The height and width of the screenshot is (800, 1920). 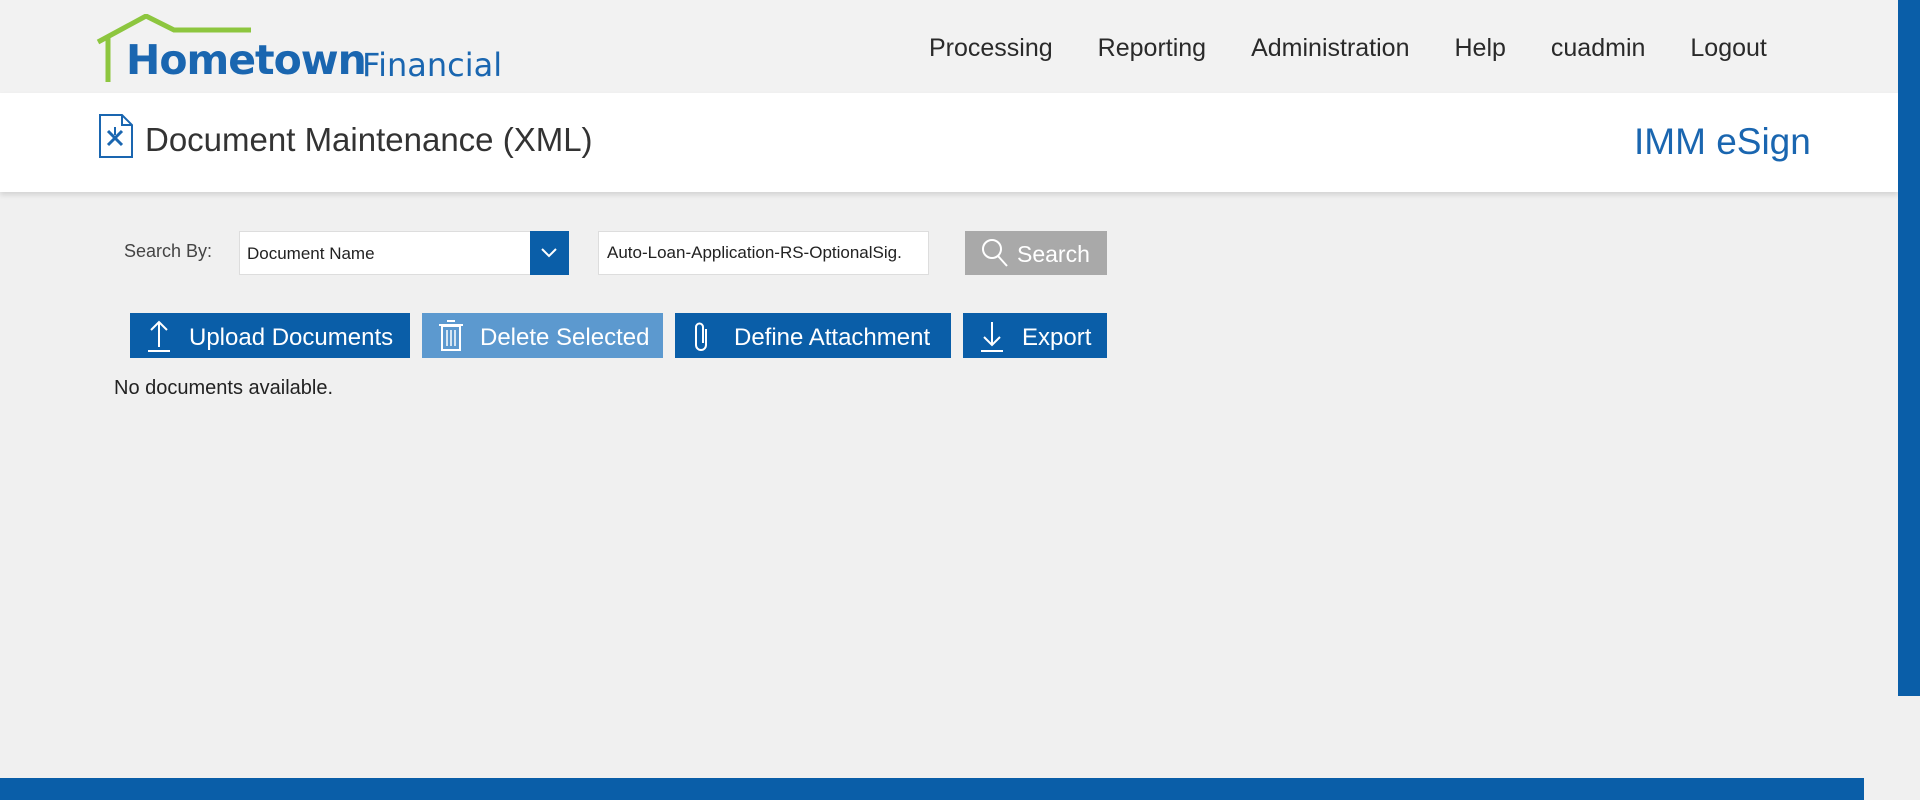 I want to click on delete-selected-button: Delete Selected, so click(x=542, y=335).